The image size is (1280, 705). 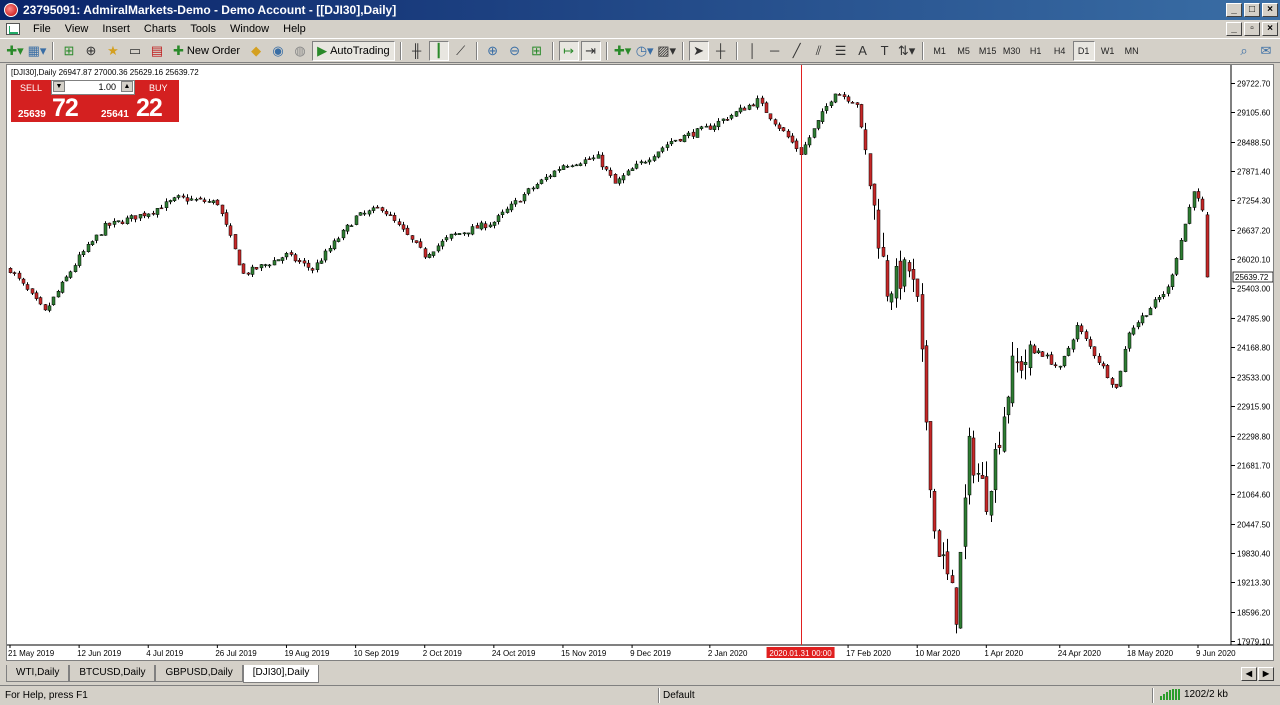 I want to click on chart-window-icon, so click(x=13, y=29).